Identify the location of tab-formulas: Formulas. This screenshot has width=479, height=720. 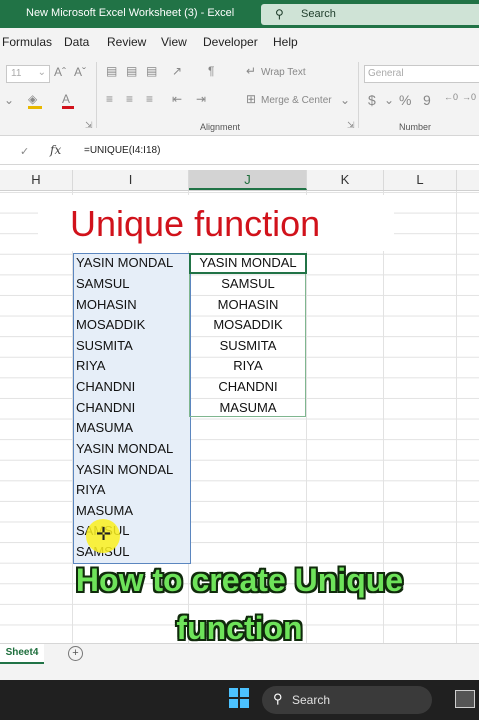
(27, 42).